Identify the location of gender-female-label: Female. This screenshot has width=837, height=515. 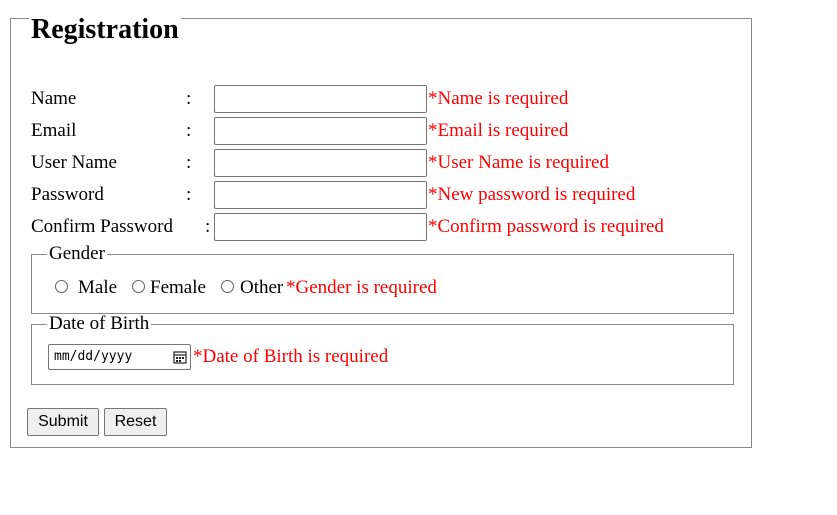
(178, 288).